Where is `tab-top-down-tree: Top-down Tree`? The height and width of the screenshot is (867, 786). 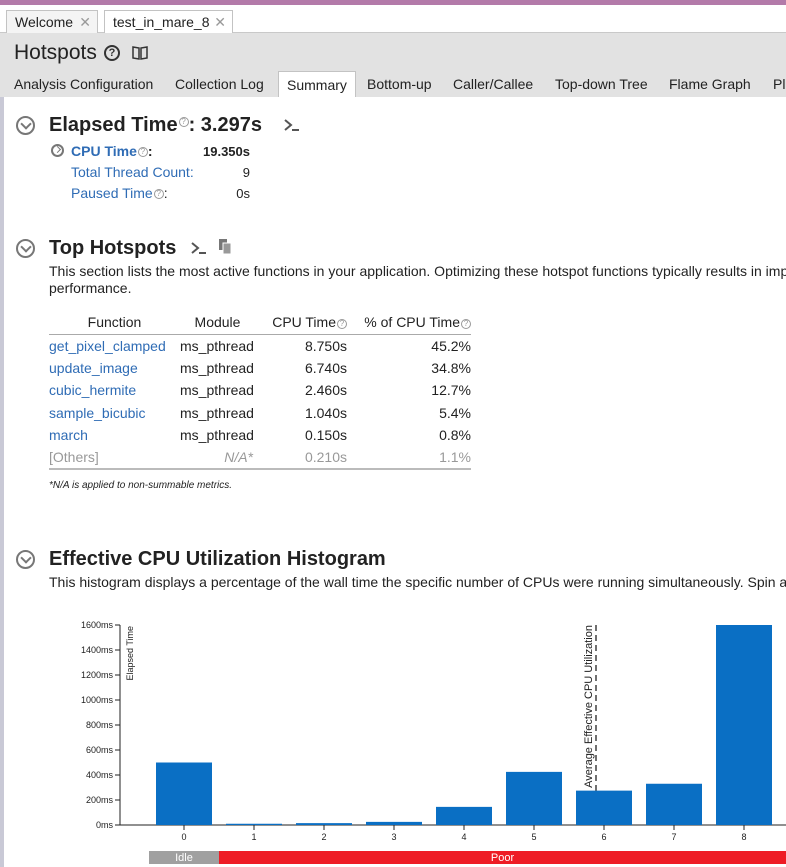
tab-top-down-tree: Top-down Tree is located at coordinates (601, 84).